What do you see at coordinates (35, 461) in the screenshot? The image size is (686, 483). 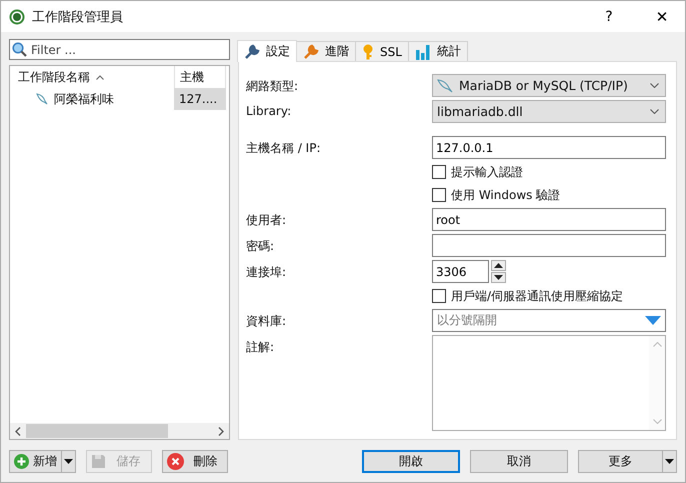 I see `toolbar-button: 新增` at bounding box center [35, 461].